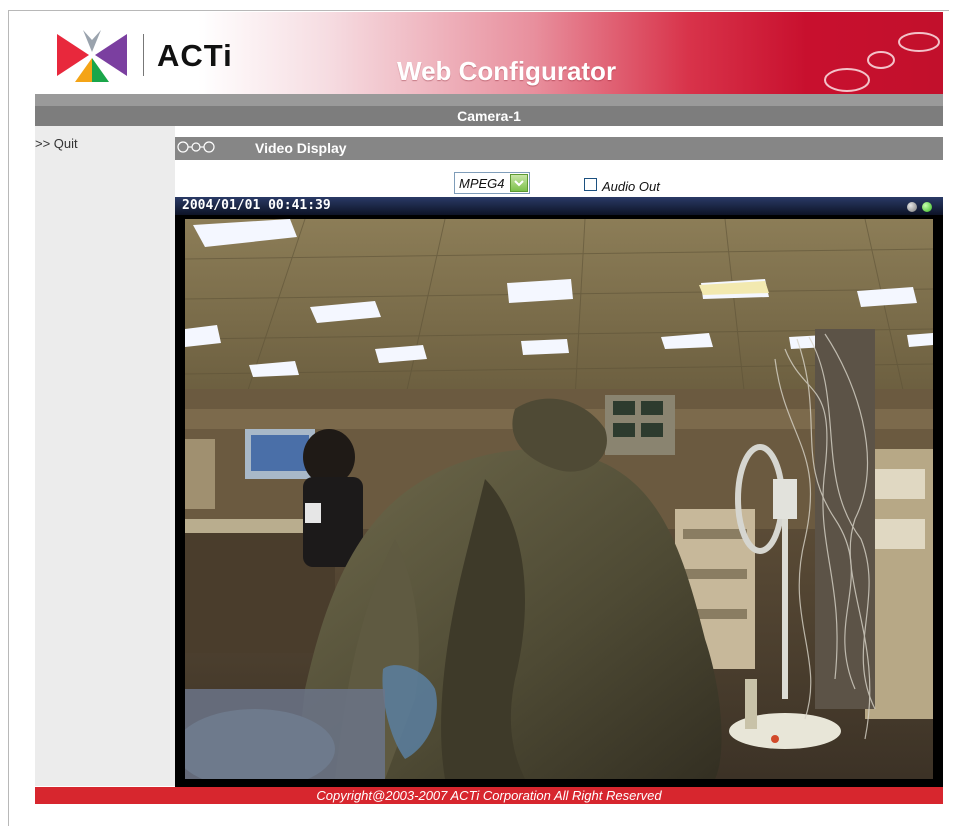 This screenshot has width=957, height=831. What do you see at coordinates (195, 55) in the screenshot?
I see `logo-text: ACTi` at bounding box center [195, 55].